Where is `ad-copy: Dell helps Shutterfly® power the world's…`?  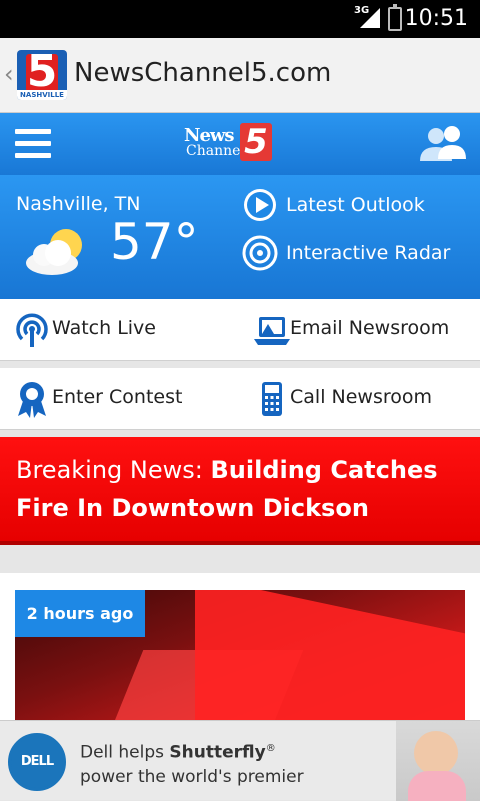 ad-copy: Dell helps Shutterfly® power the world's… is located at coordinates (192, 764).